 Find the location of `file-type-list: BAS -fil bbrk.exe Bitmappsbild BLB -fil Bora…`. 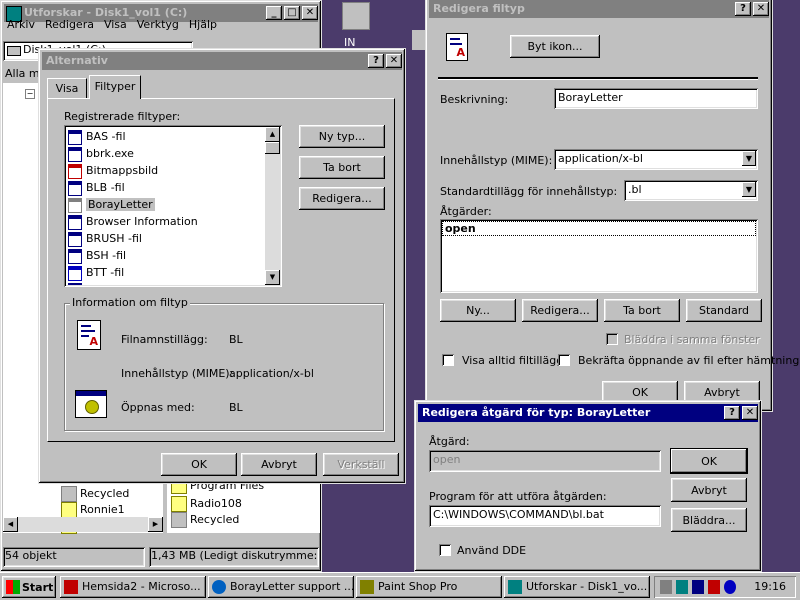

file-type-list: BAS -fil bbrk.exe Bitmappsbild BLB -fil Bora… is located at coordinates (173, 206).